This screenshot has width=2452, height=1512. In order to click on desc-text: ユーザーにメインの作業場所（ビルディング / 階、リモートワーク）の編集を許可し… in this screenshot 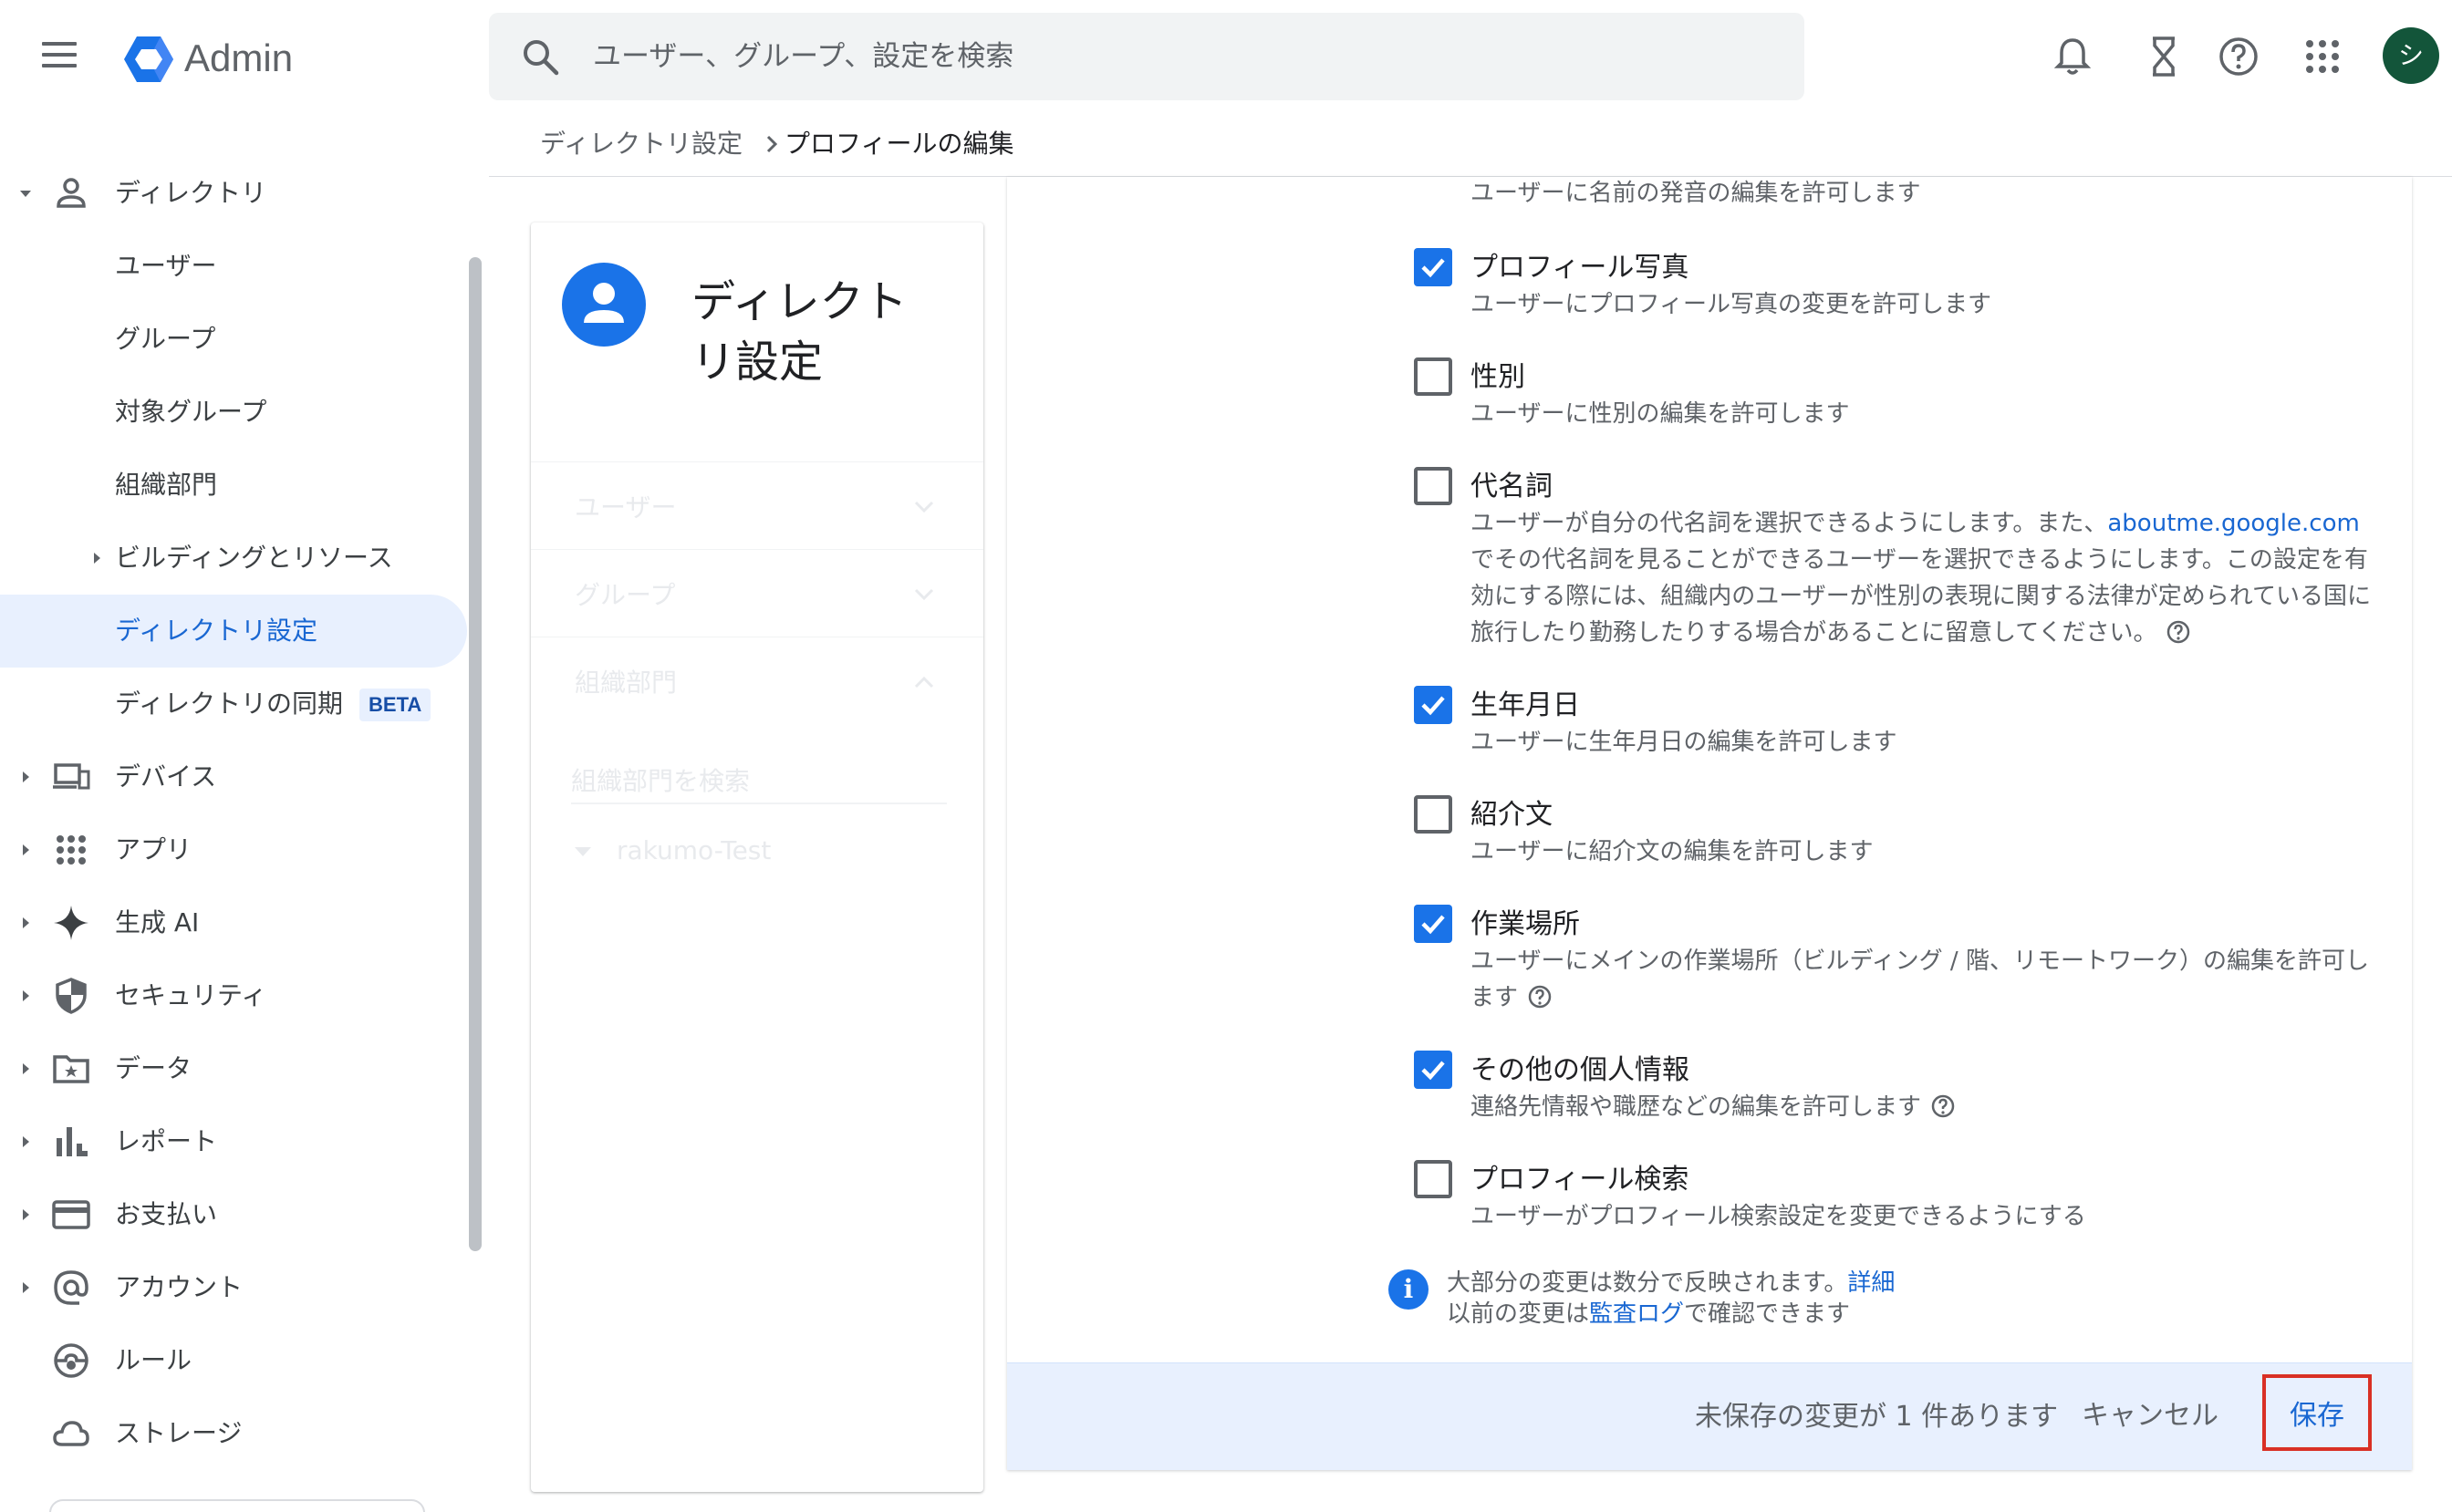, I will do `click(1919, 979)`.